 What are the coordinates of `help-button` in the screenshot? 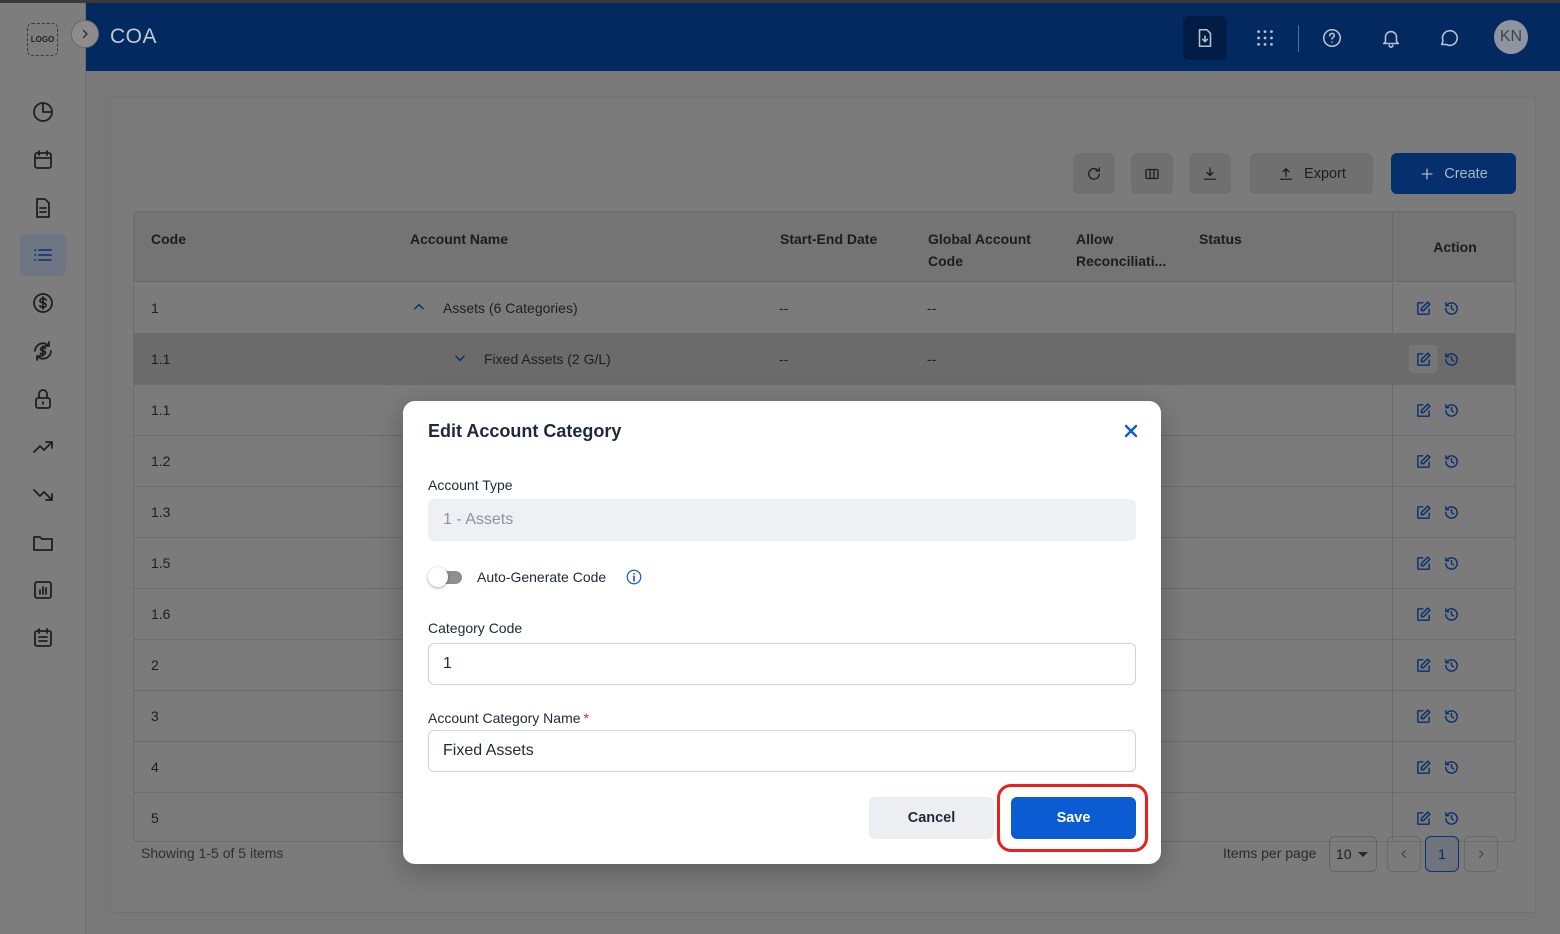 It's located at (1332, 38).